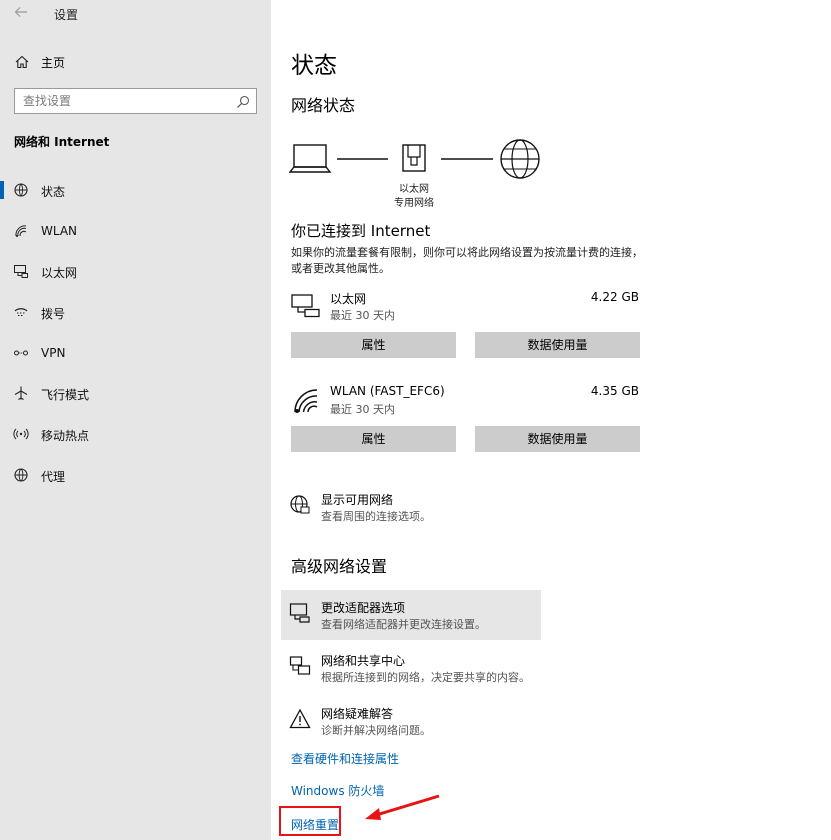 This screenshot has height=840, width=831. What do you see at coordinates (411, 721) in the screenshot?
I see `network-troubleshooter: 网络疑难解答 诊断并解决网络问题。` at bounding box center [411, 721].